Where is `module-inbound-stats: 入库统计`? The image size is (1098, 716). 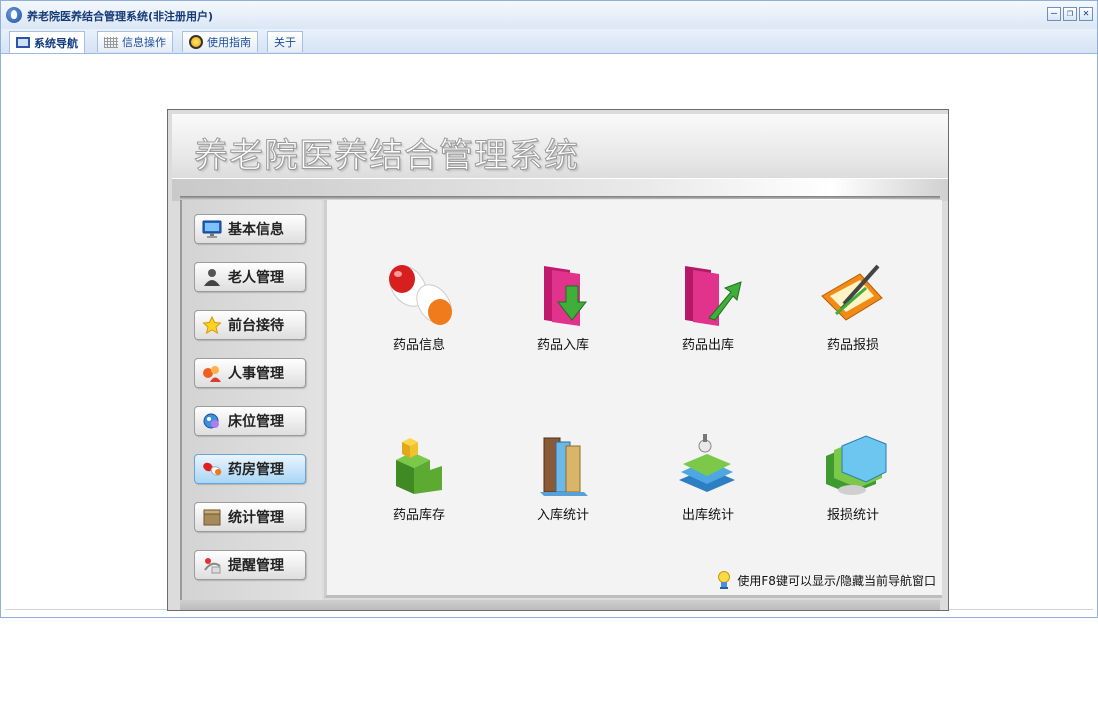
module-inbound-stats: 入库统计 is located at coordinates (563, 477).